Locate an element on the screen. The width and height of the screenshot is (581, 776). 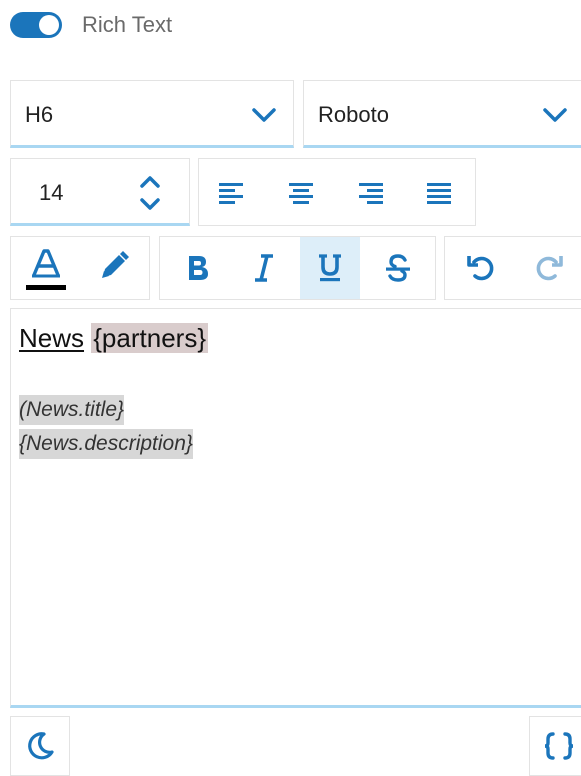
braces-icon is located at coordinates (559, 746).